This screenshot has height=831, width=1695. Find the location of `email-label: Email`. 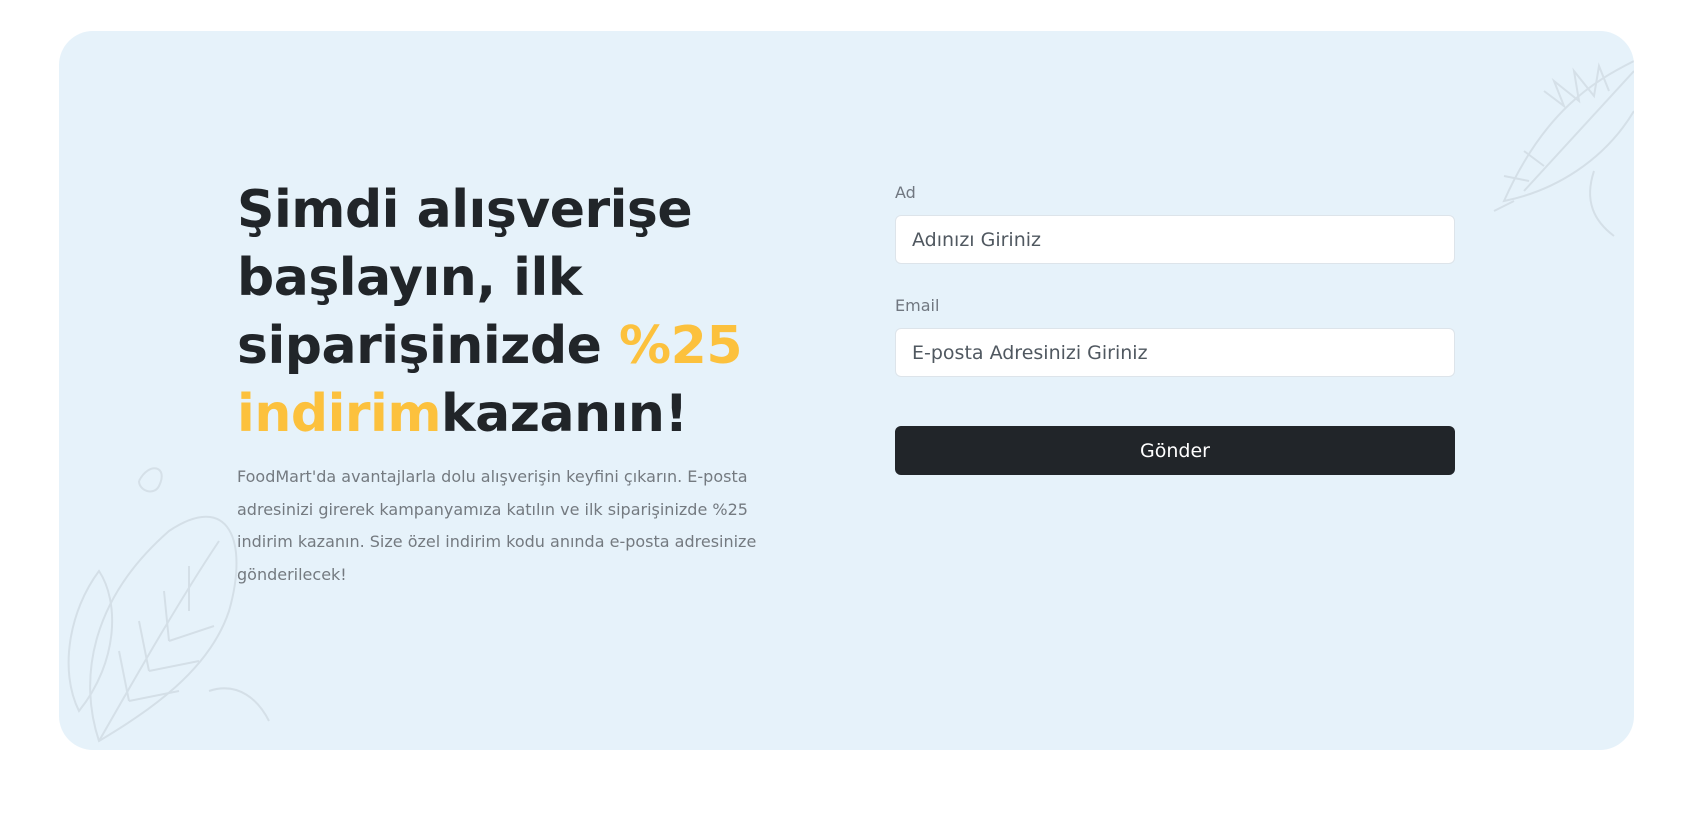

email-label: Email is located at coordinates (917, 305).